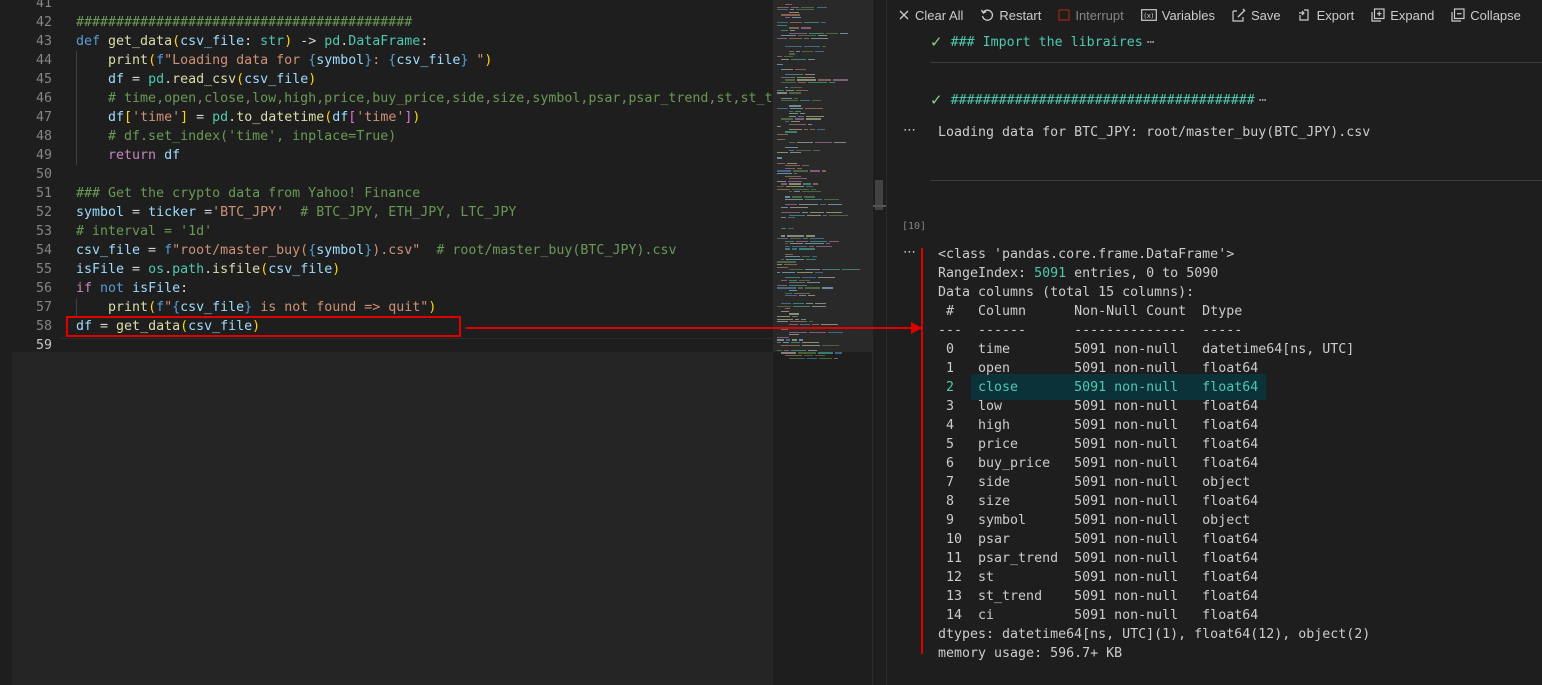 The image size is (1542, 685). Describe the element at coordinates (1177, 15) in the screenshot. I see `variables-button: (x) Variables` at that location.